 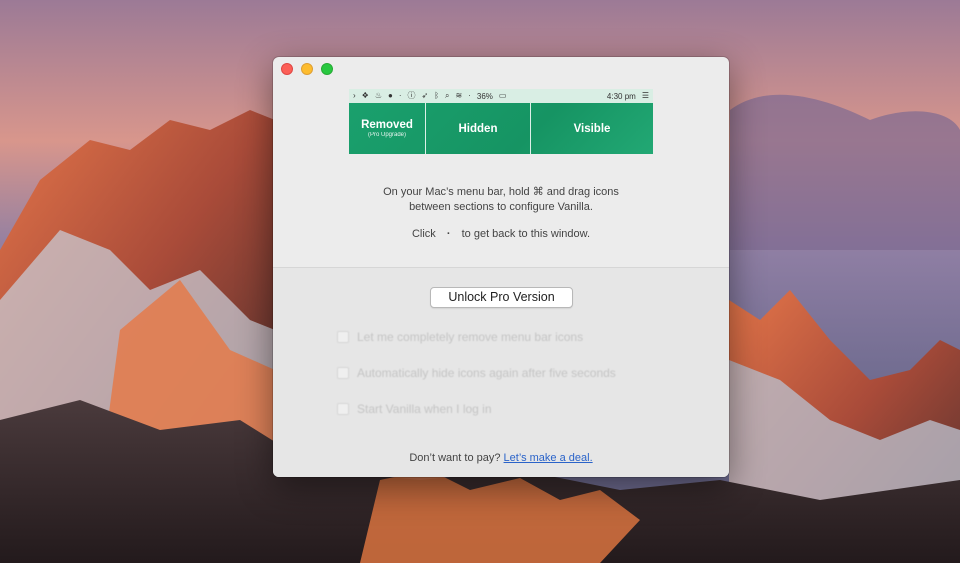 What do you see at coordinates (387, 125) in the screenshot?
I see `section-title: Removed` at bounding box center [387, 125].